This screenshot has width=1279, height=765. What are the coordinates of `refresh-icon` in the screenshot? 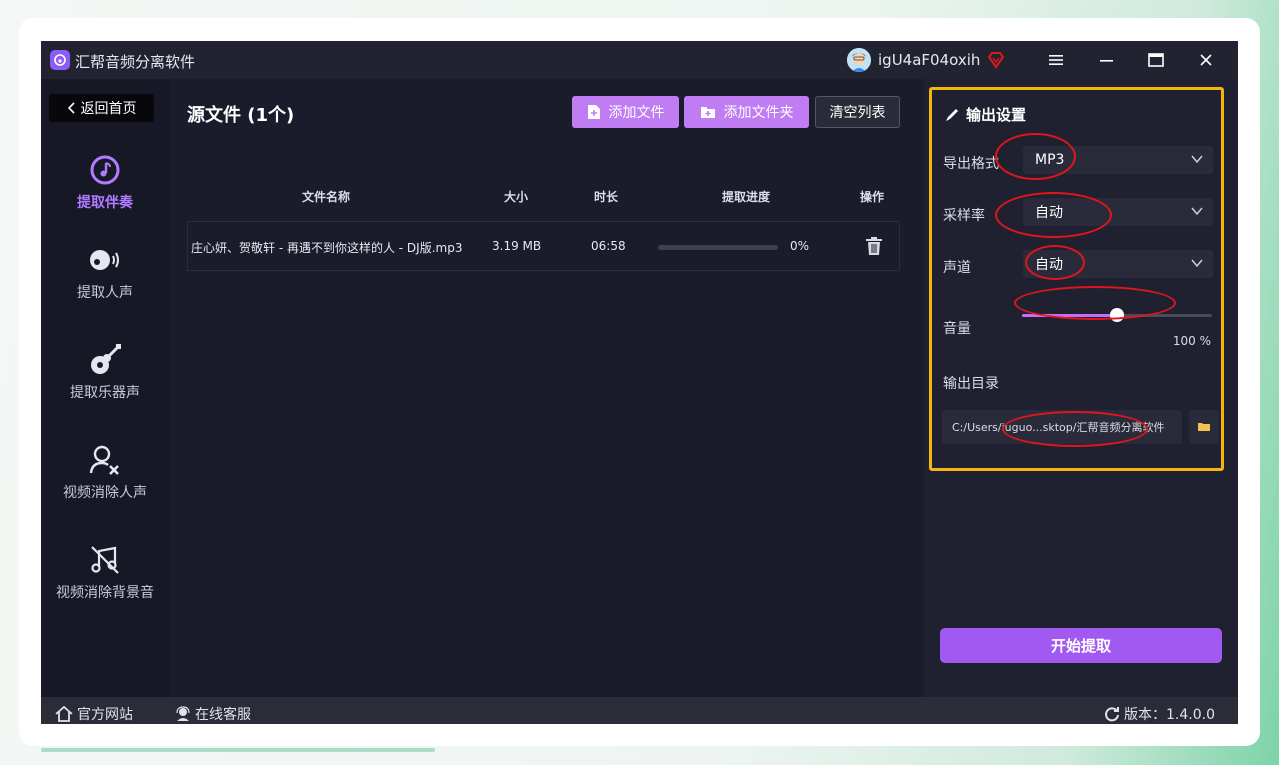 It's located at (1112, 714).